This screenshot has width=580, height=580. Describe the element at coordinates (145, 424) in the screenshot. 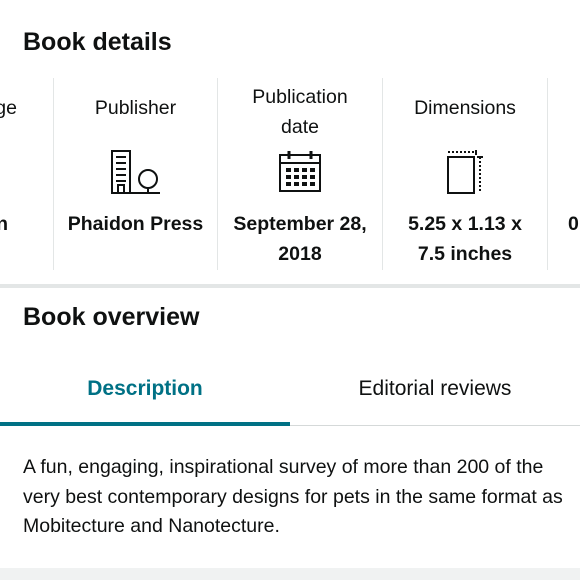

I see `active-tab-indicator` at that location.